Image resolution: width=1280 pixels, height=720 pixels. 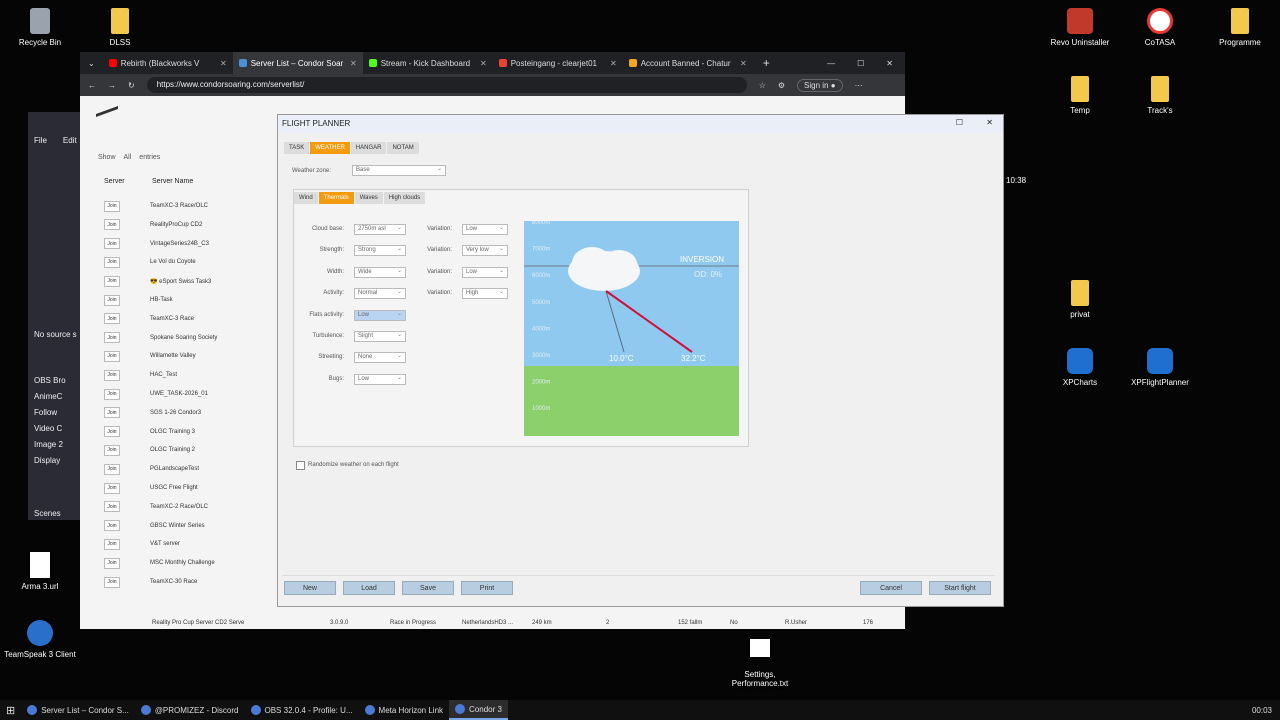 What do you see at coordinates (112, 85) in the screenshot?
I see `forward-icon: →` at bounding box center [112, 85].